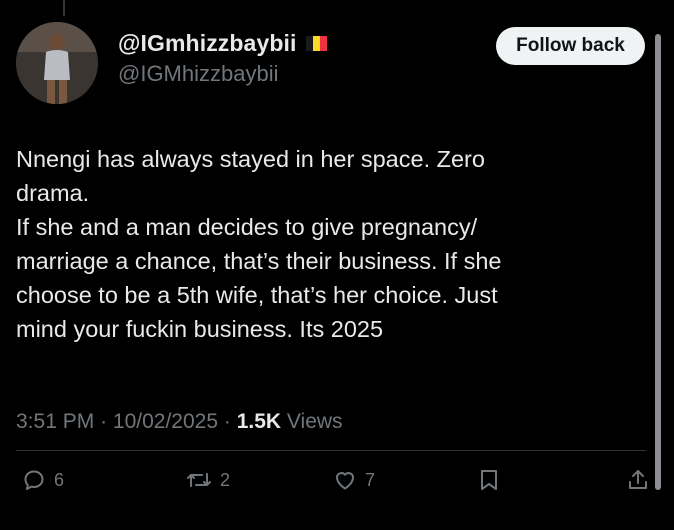 This screenshot has height=530, width=674. I want to click on like-button: 7, so click(354, 480).